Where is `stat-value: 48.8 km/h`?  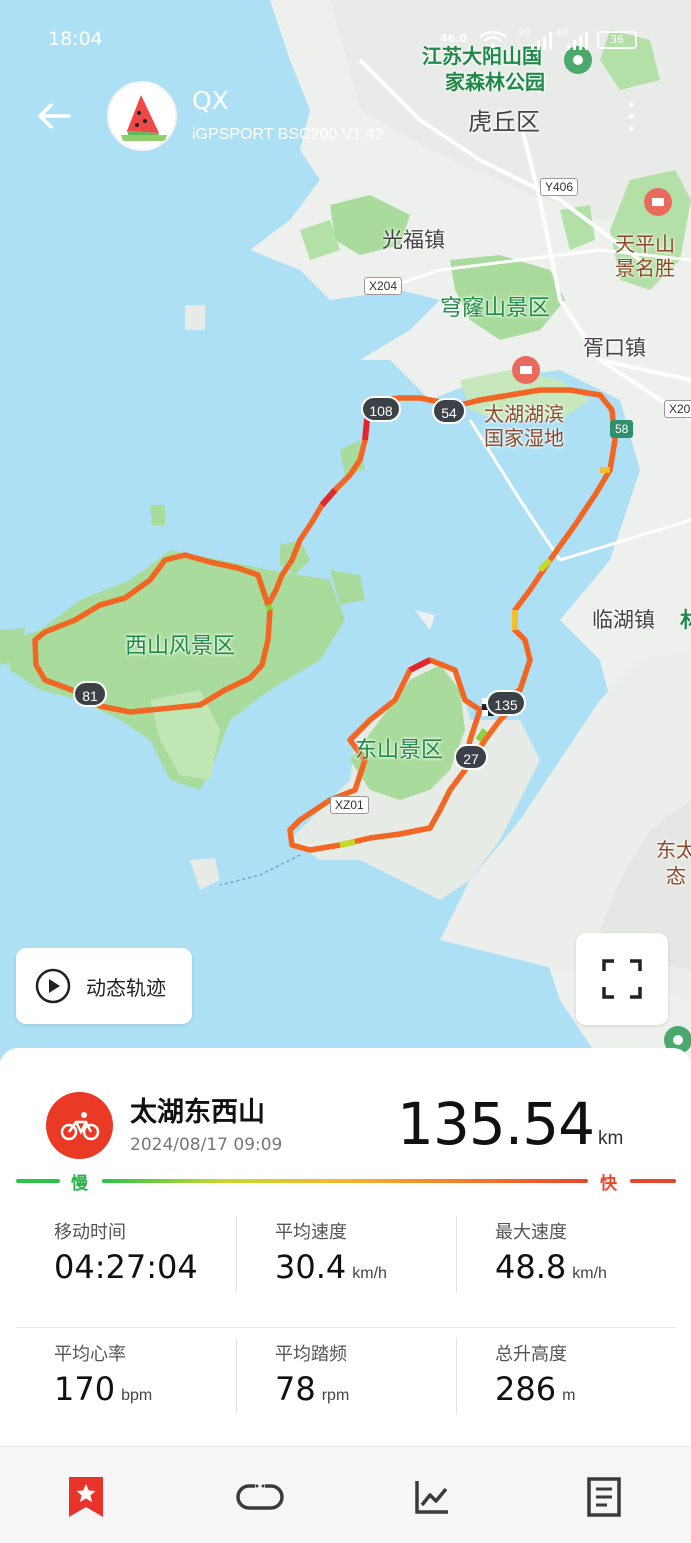
stat-value: 48.8 km/h is located at coordinates (551, 1267).